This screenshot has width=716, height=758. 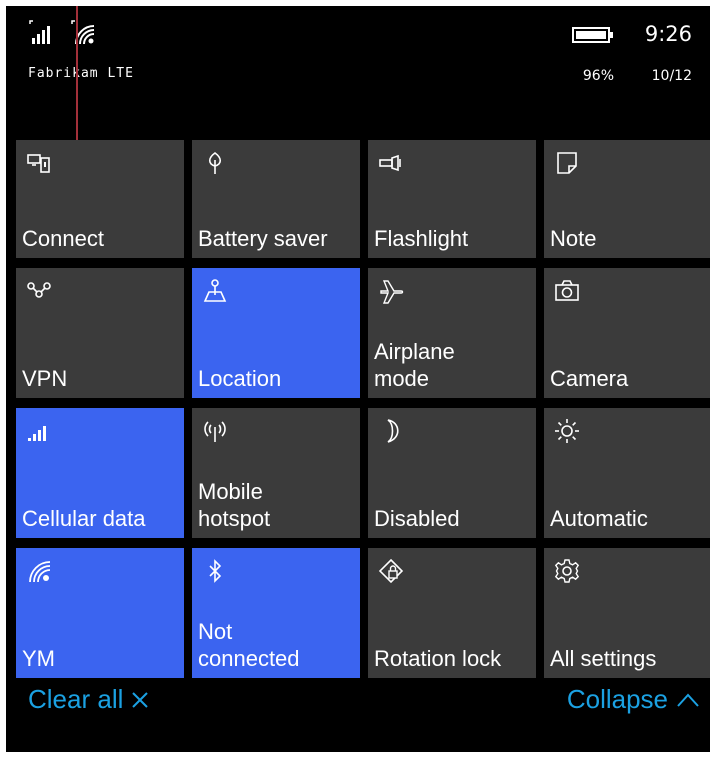 I want to click on tile-cellular-data: Cellular data, so click(x=100, y=473).